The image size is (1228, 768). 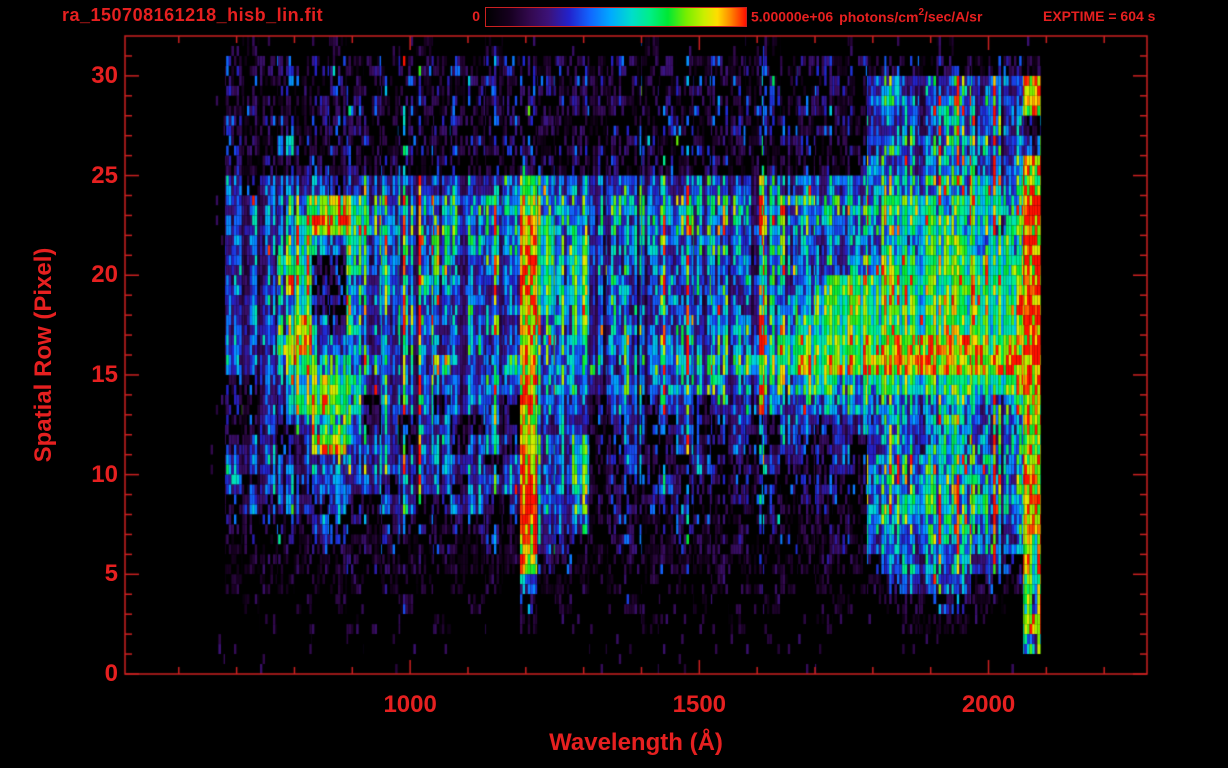 I want to click on y-tick-label: 30, so click(x=104, y=75).